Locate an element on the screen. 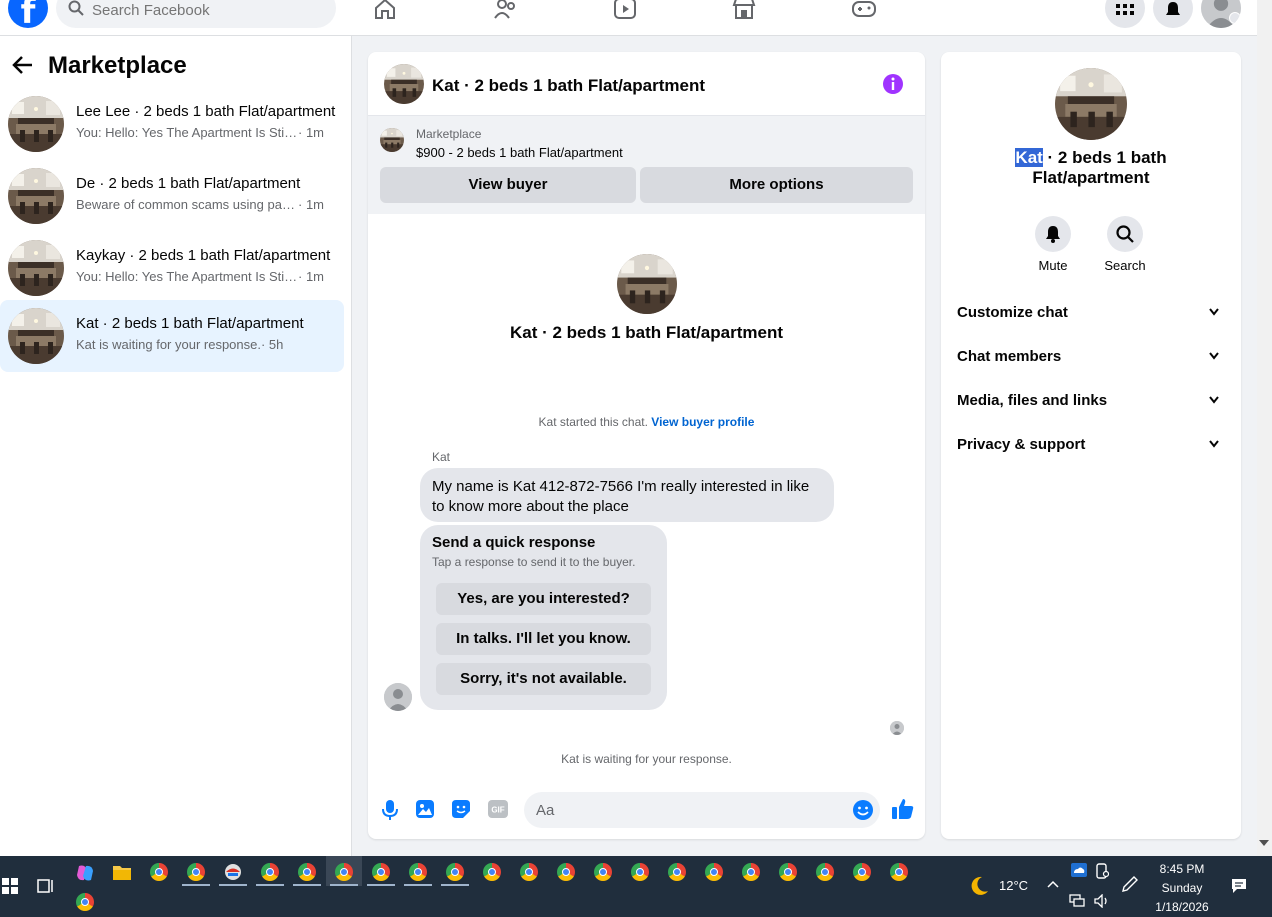 Image resolution: width=1272 pixels, height=917 pixels. search-conversation-button: Search is located at coordinates (1125, 244).